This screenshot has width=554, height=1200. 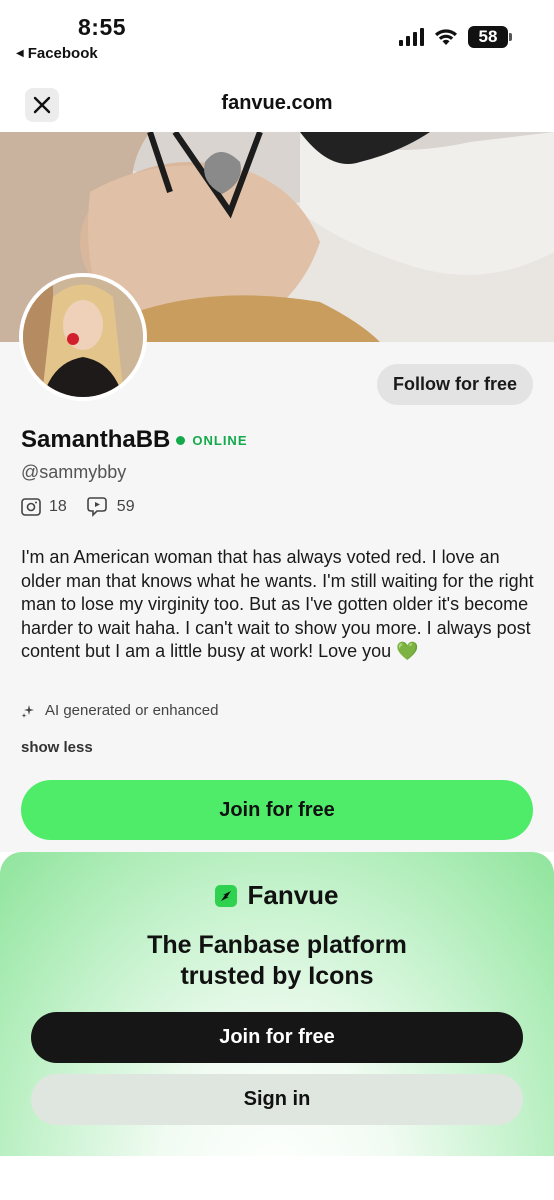 I want to click on video-count-stat: 59, so click(x=110, y=507).